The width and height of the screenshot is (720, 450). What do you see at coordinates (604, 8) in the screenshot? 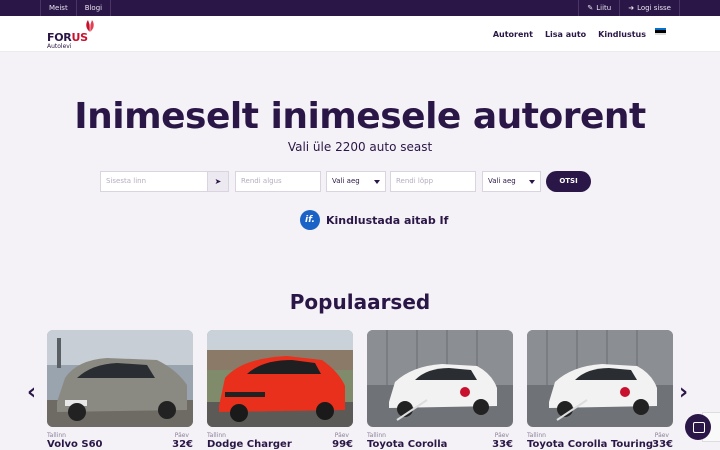
I see `join-label: Liitu` at bounding box center [604, 8].